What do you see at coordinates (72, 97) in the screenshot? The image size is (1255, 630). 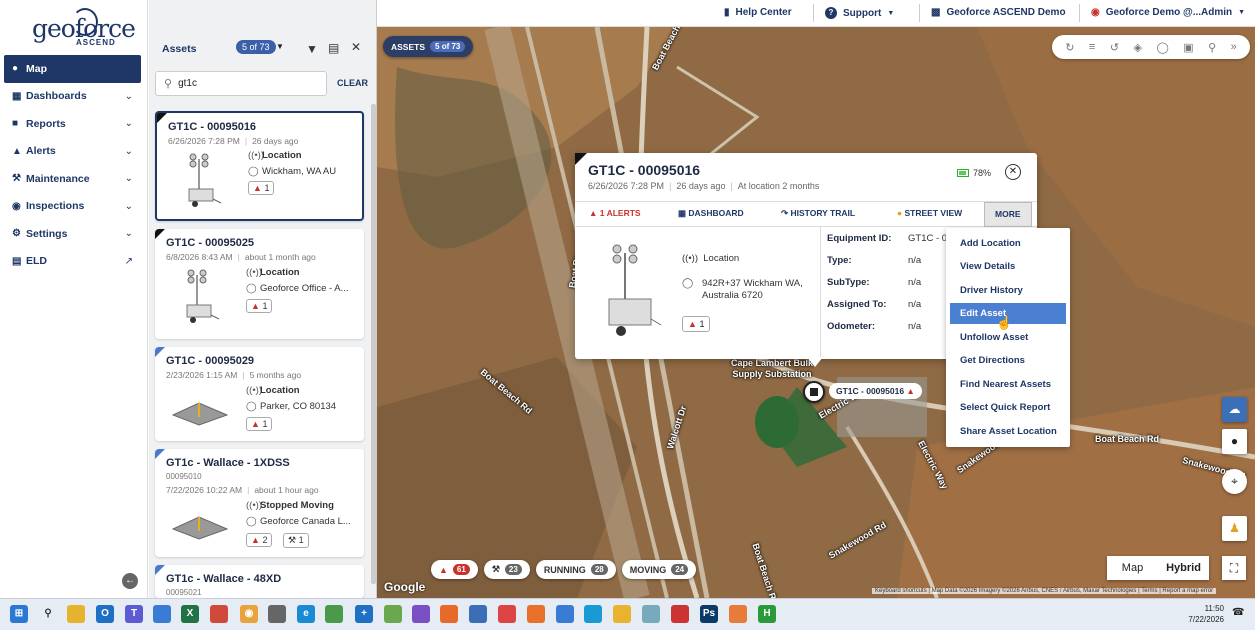 I see `nav-item-dashboards: ▦ Dashboards ⌄` at bounding box center [72, 97].